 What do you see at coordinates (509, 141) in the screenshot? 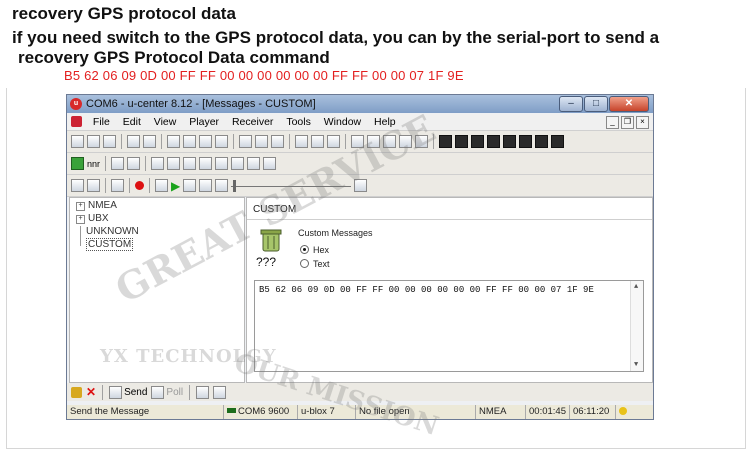
I see `watch-icon` at bounding box center [509, 141].